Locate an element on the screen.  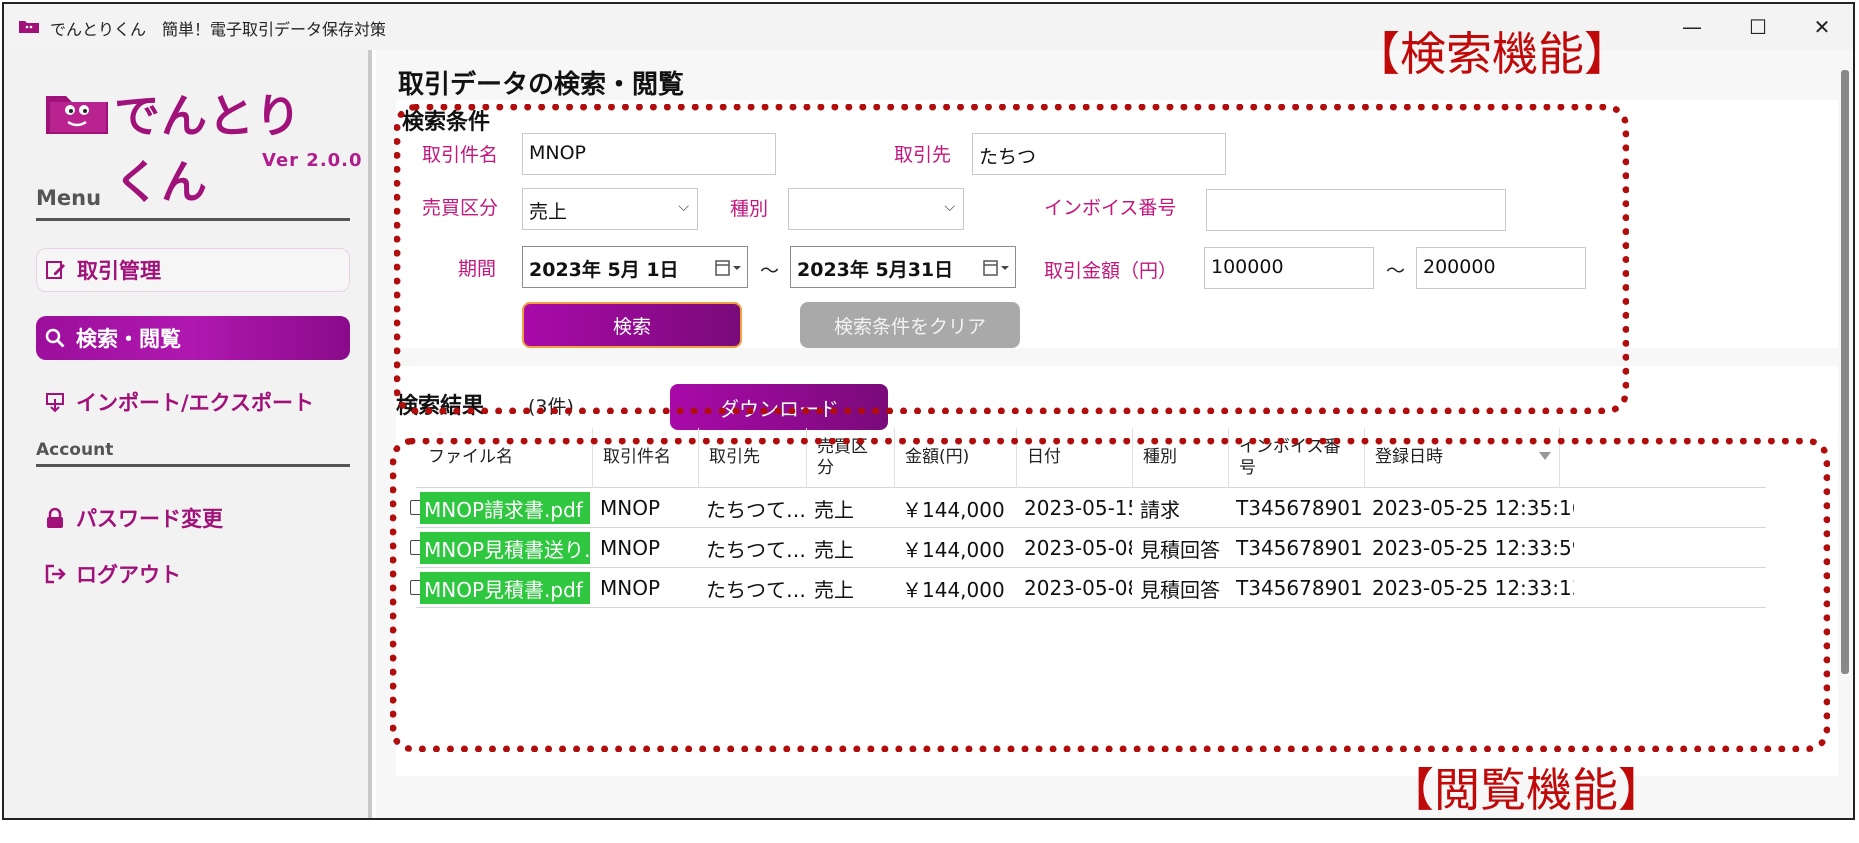
maximize-icon: ☐ is located at coordinates (1758, 27).